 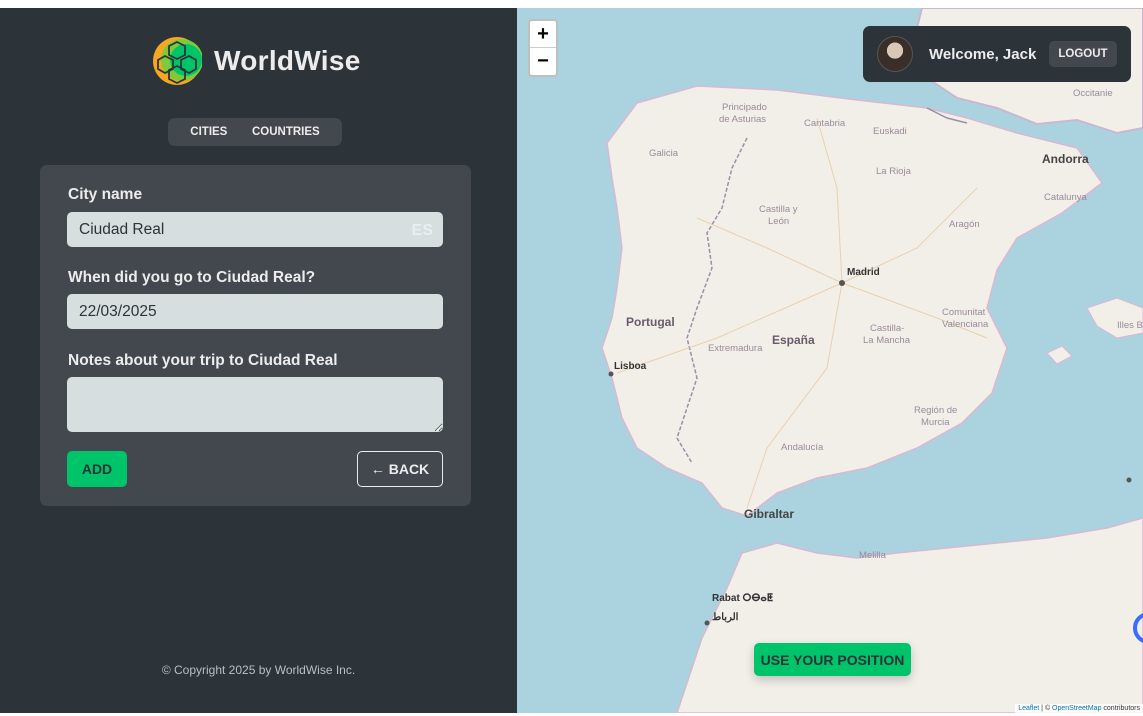 What do you see at coordinates (825, 123) in the screenshot?
I see `map-label: Cantabria` at bounding box center [825, 123].